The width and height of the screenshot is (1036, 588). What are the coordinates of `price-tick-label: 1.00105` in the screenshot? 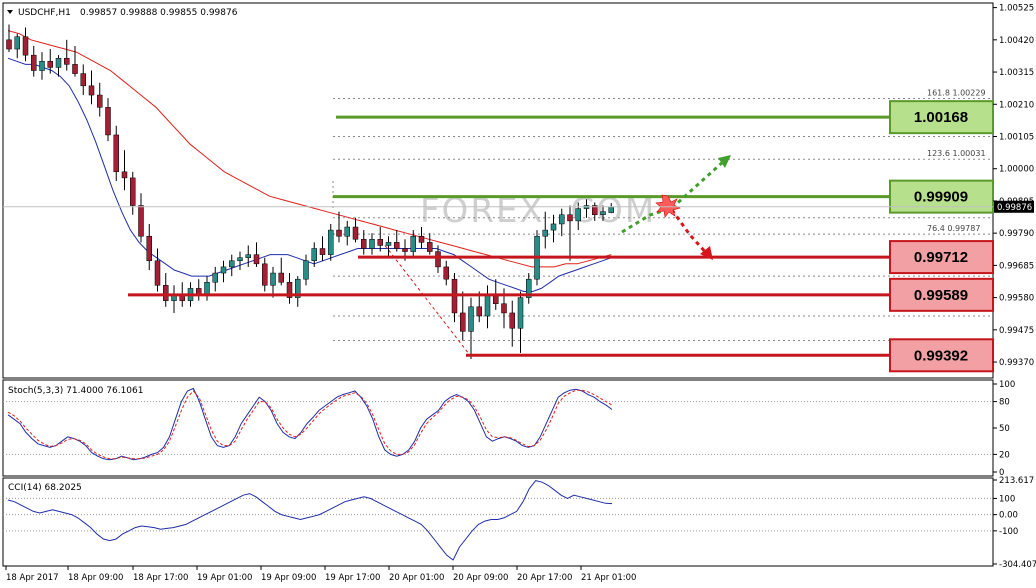 It's located at (1016, 137).